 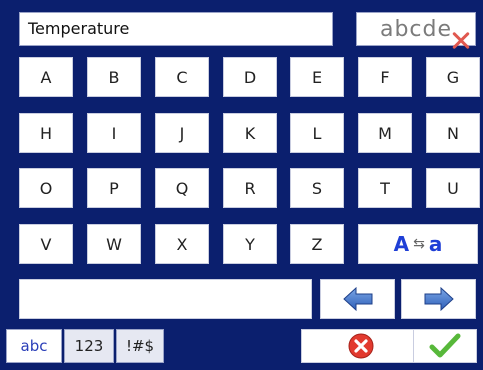 I want to click on clear-button: abcde, so click(x=416, y=29).